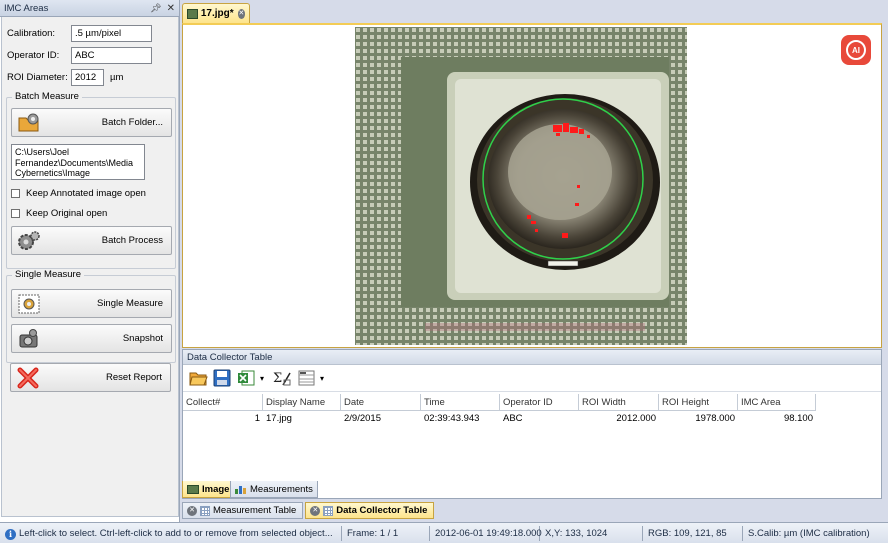 The width and height of the screenshot is (888, 543). I want to click on close-icon: ✕, so click(171, 8).